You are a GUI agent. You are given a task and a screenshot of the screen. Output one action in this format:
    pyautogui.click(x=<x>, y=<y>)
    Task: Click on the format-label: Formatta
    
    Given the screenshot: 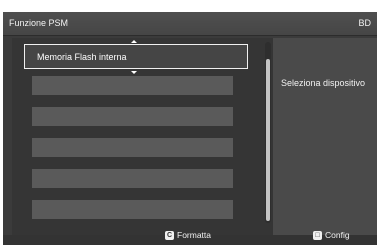 What is the action you would take?
    pyautogui.click(x=194, y=235)
    